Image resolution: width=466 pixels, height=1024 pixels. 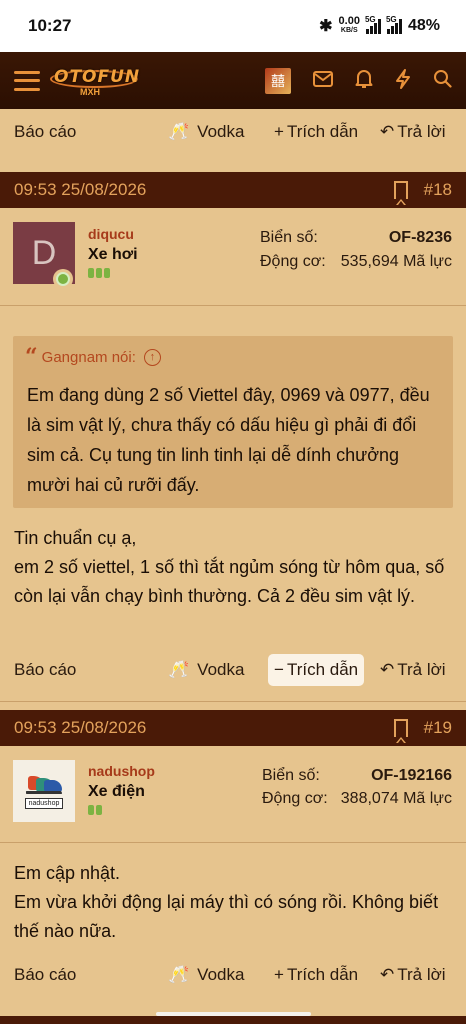 What do you see at coordinates (97, 76) in the screenshot?
I see `logo-text: OTOFUN` at bounding box center [97, 76].